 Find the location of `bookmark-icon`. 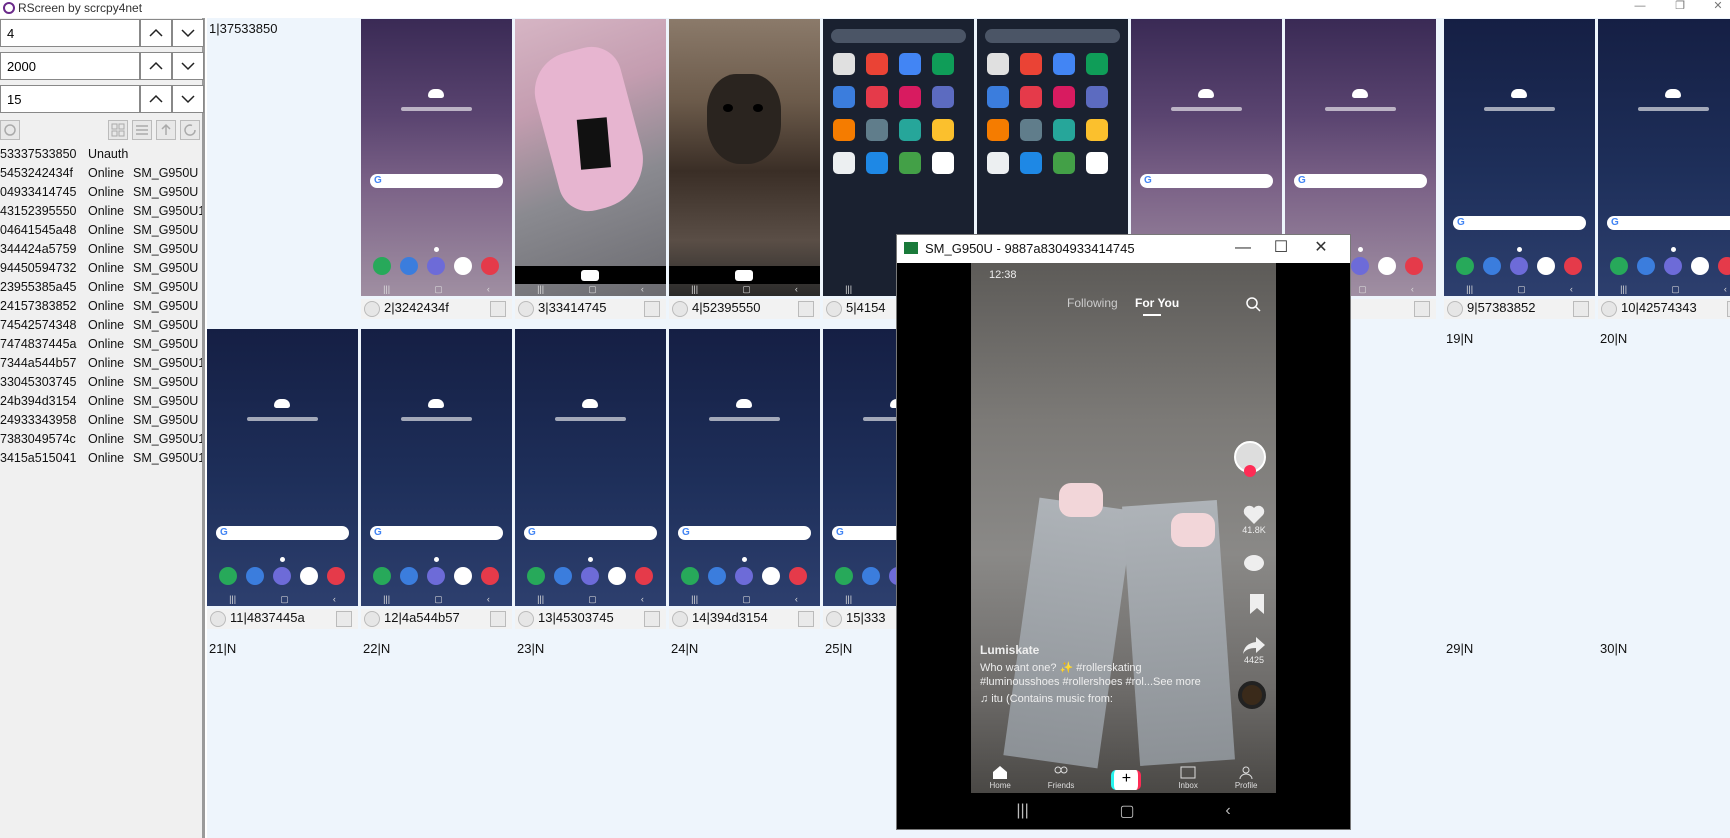

bookmark-icon is located at coordinates (1257, 604).